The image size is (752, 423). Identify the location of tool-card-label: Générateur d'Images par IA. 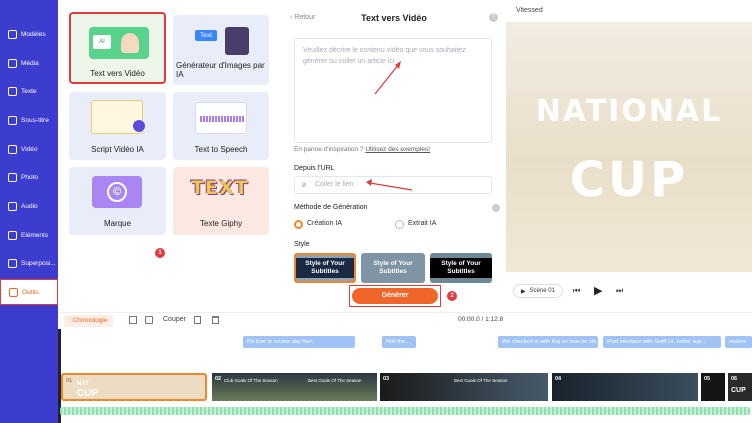
(220, 70).